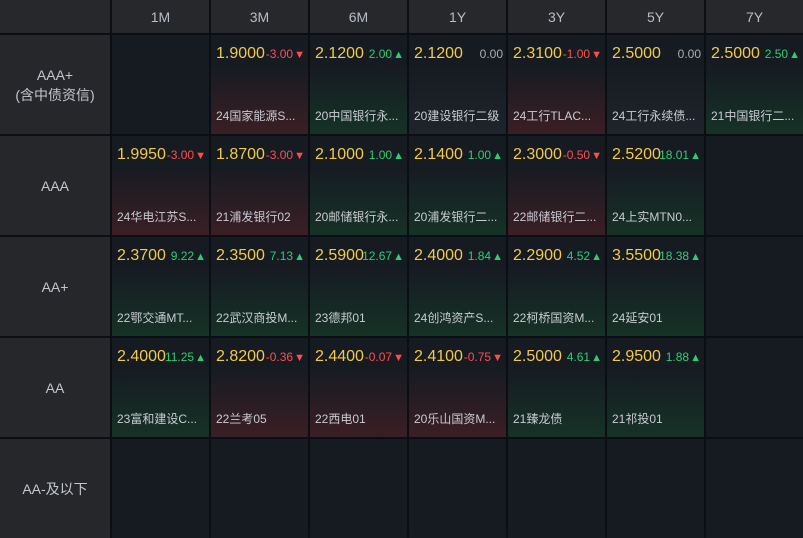 This screenshot has width=803, height=538. What do you see at coordinates (55, 16) in the screenshot?
I see `header-corner` at bounding box center [55, 16].